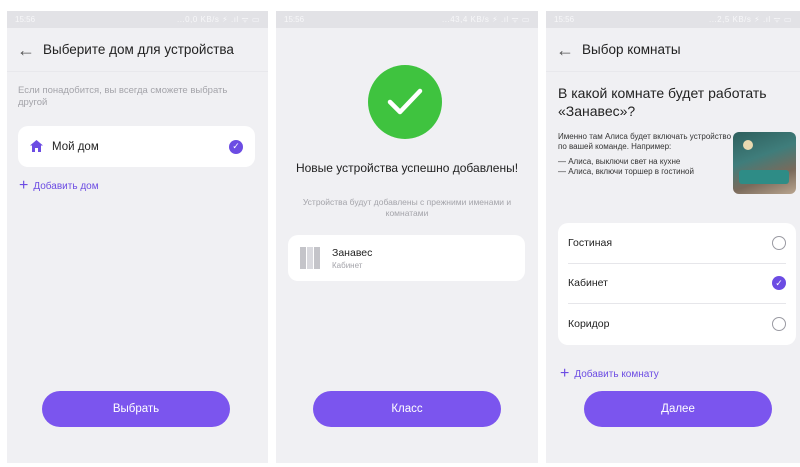 The width and height of the screenshot is (800, 467). Describe the element at coordinates (41, 147) in the screenshot. I see `home-icon` at that location.